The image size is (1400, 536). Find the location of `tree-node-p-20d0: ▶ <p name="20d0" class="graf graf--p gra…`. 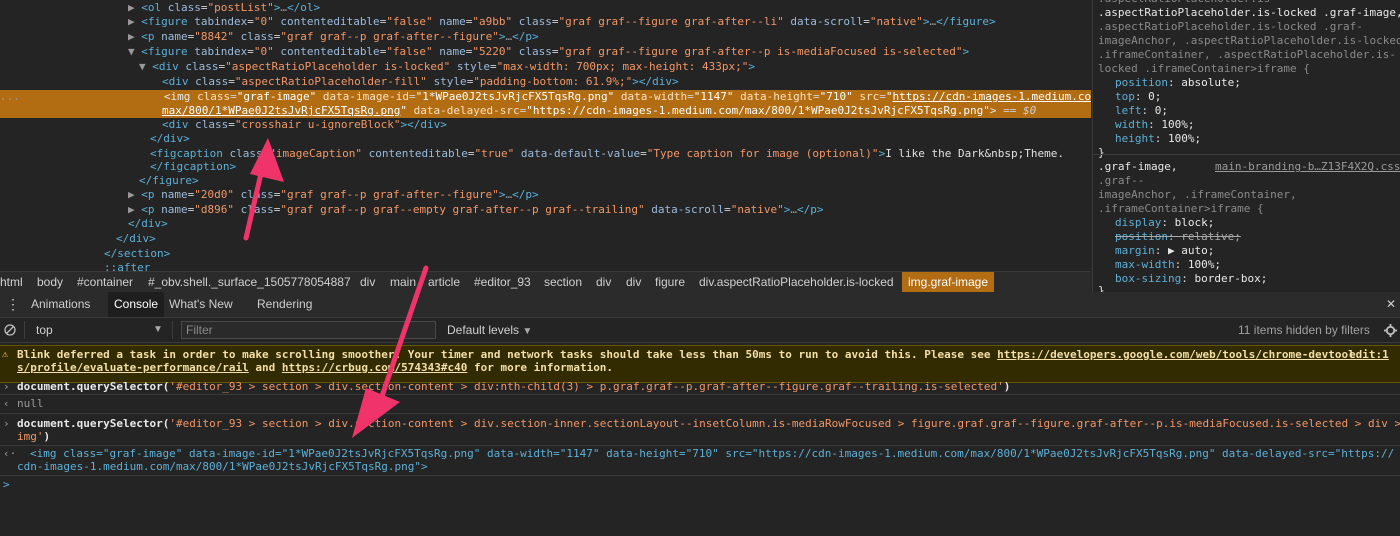

tree-node-p-20d0: ▶ <p name="20d0" class="graf graf--p gra… is located at coordinates (269, 195).